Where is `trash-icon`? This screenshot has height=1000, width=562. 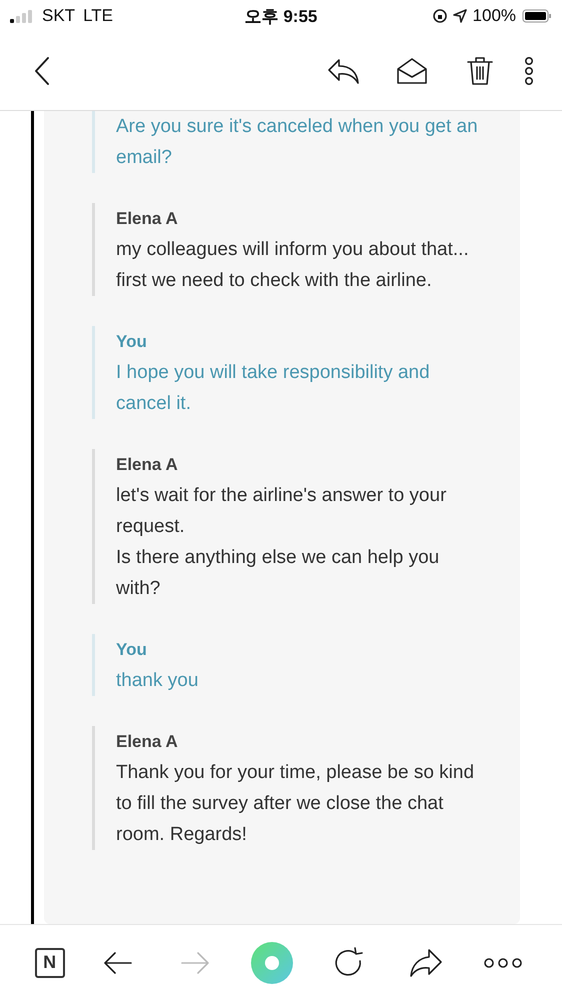 trash-icon is located at coordinates (480, 71).